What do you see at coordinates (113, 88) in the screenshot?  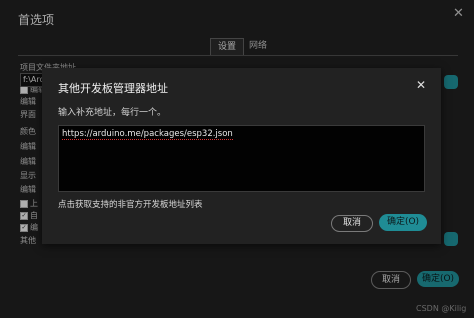 I see `dialog-title: 其他开发板管理器地址` at bounding box center [113, 88].